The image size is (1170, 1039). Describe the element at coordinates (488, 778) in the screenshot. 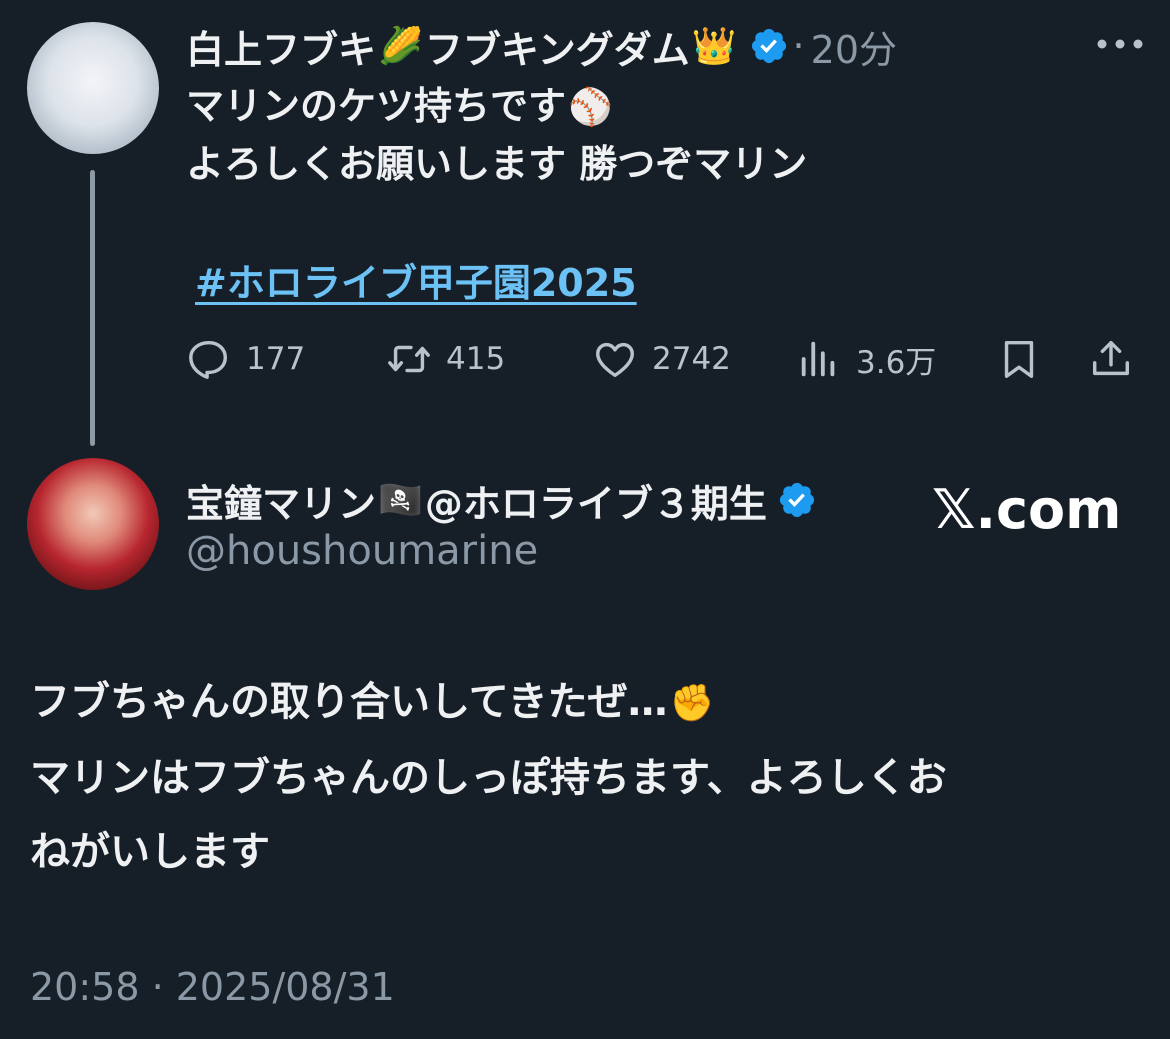

I see `tweet2-line2: マリンはフブちゃんのしっぽ持ちます、よろしくお` at that location.